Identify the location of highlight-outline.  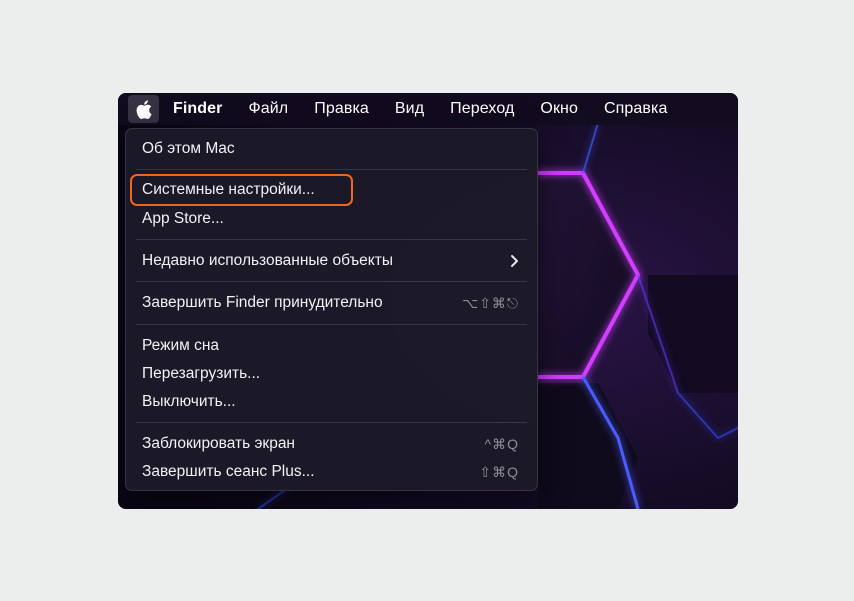
(241, 190).